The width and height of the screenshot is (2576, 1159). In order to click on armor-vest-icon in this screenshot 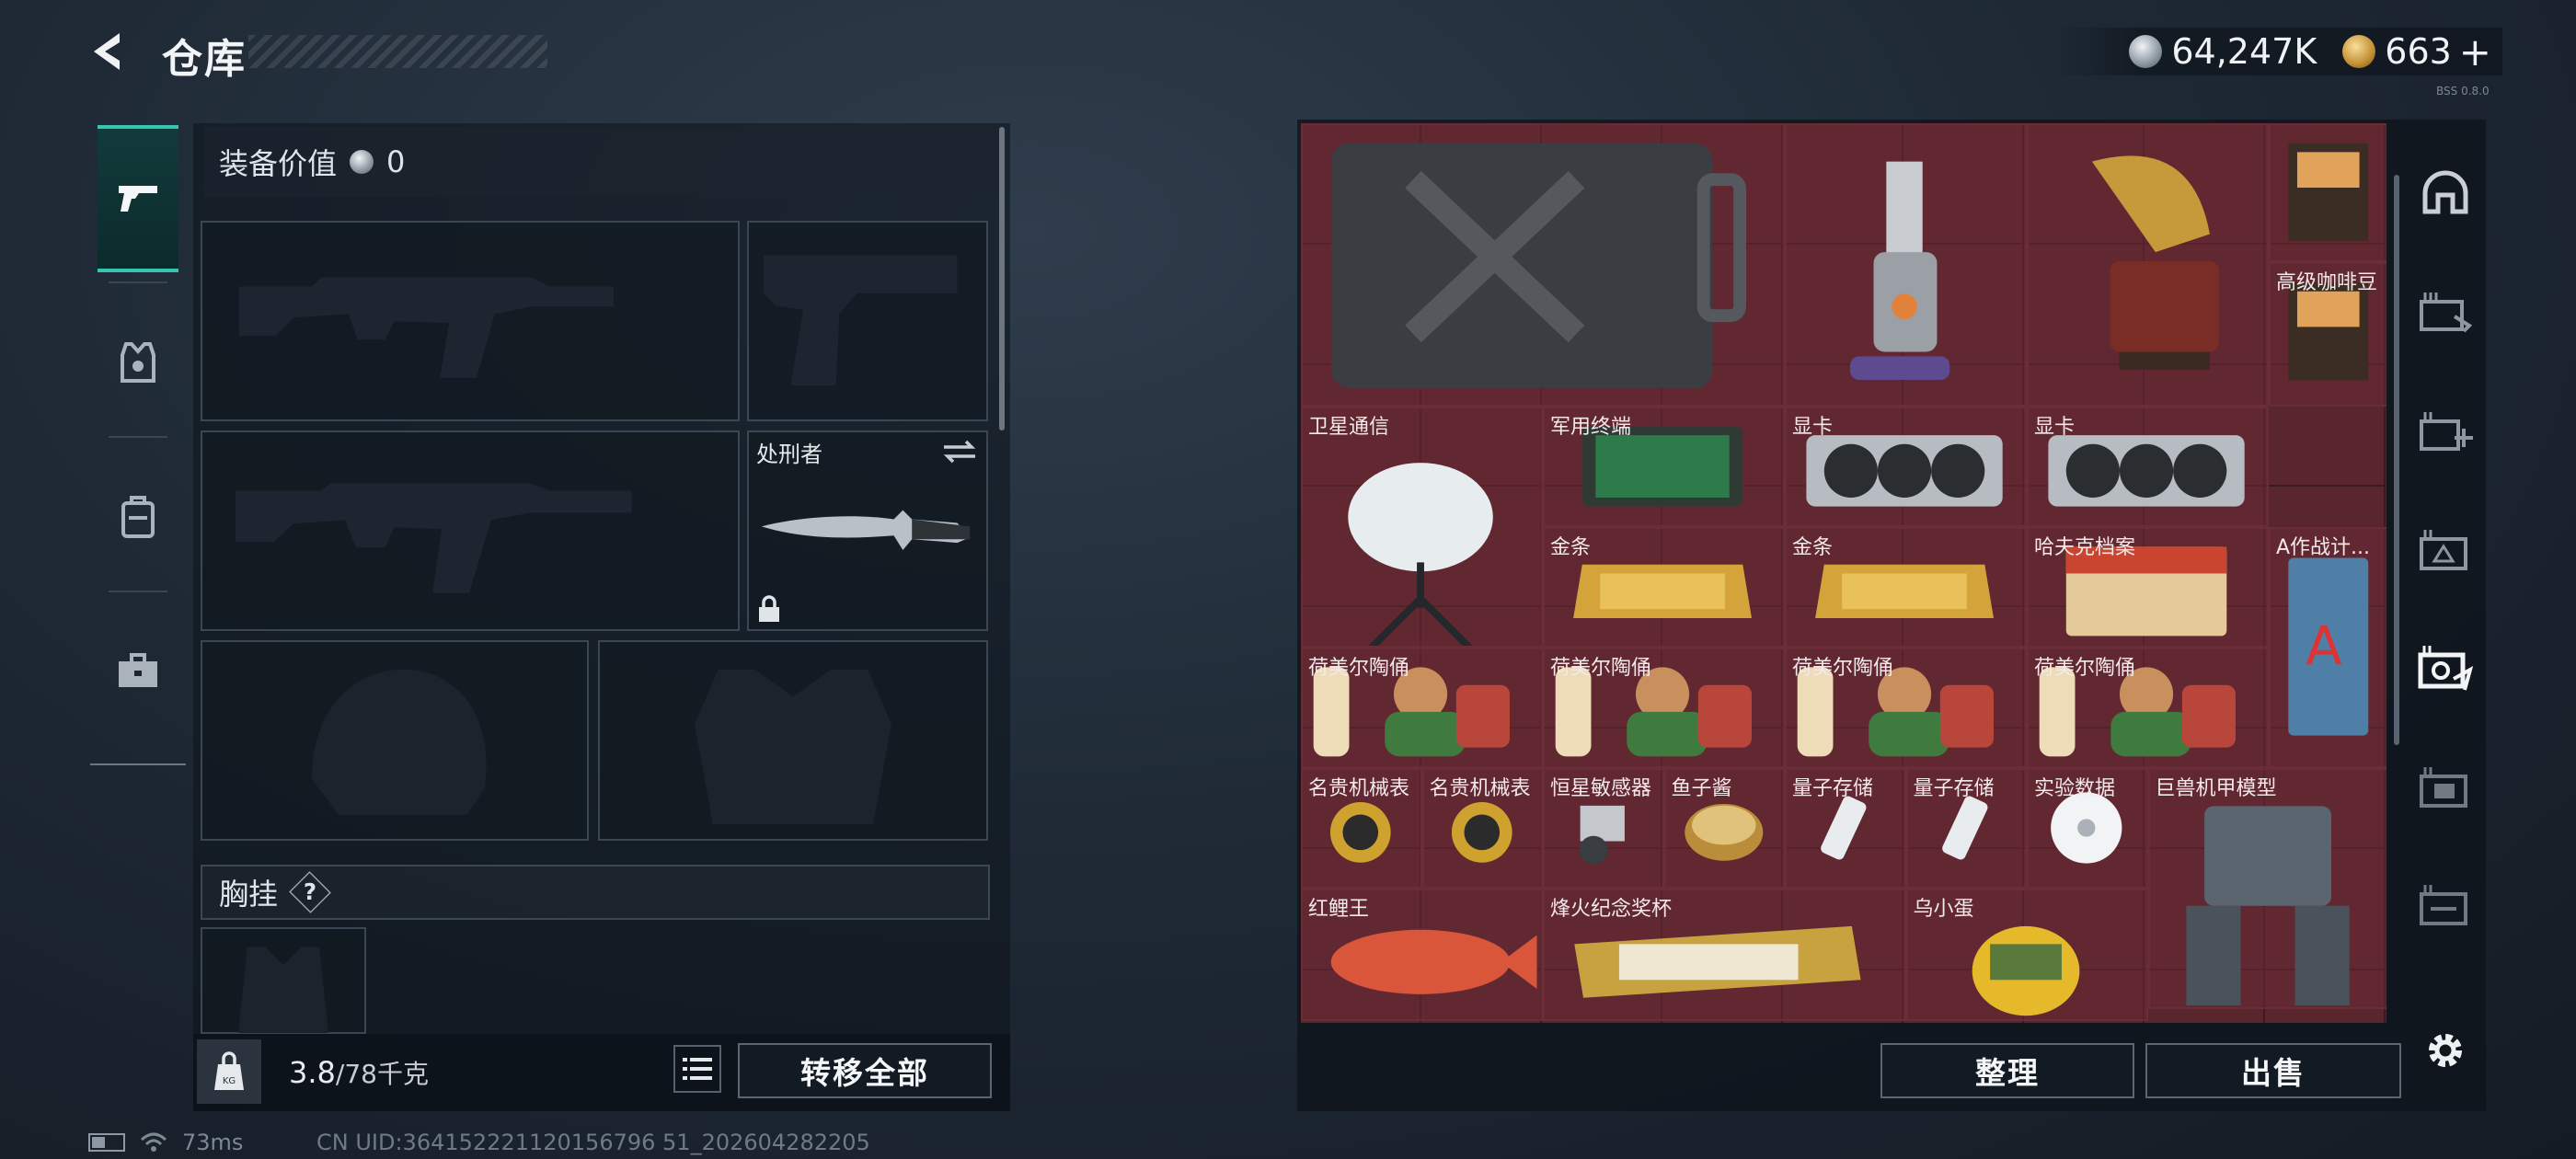, I will do `click(138, 362)`.